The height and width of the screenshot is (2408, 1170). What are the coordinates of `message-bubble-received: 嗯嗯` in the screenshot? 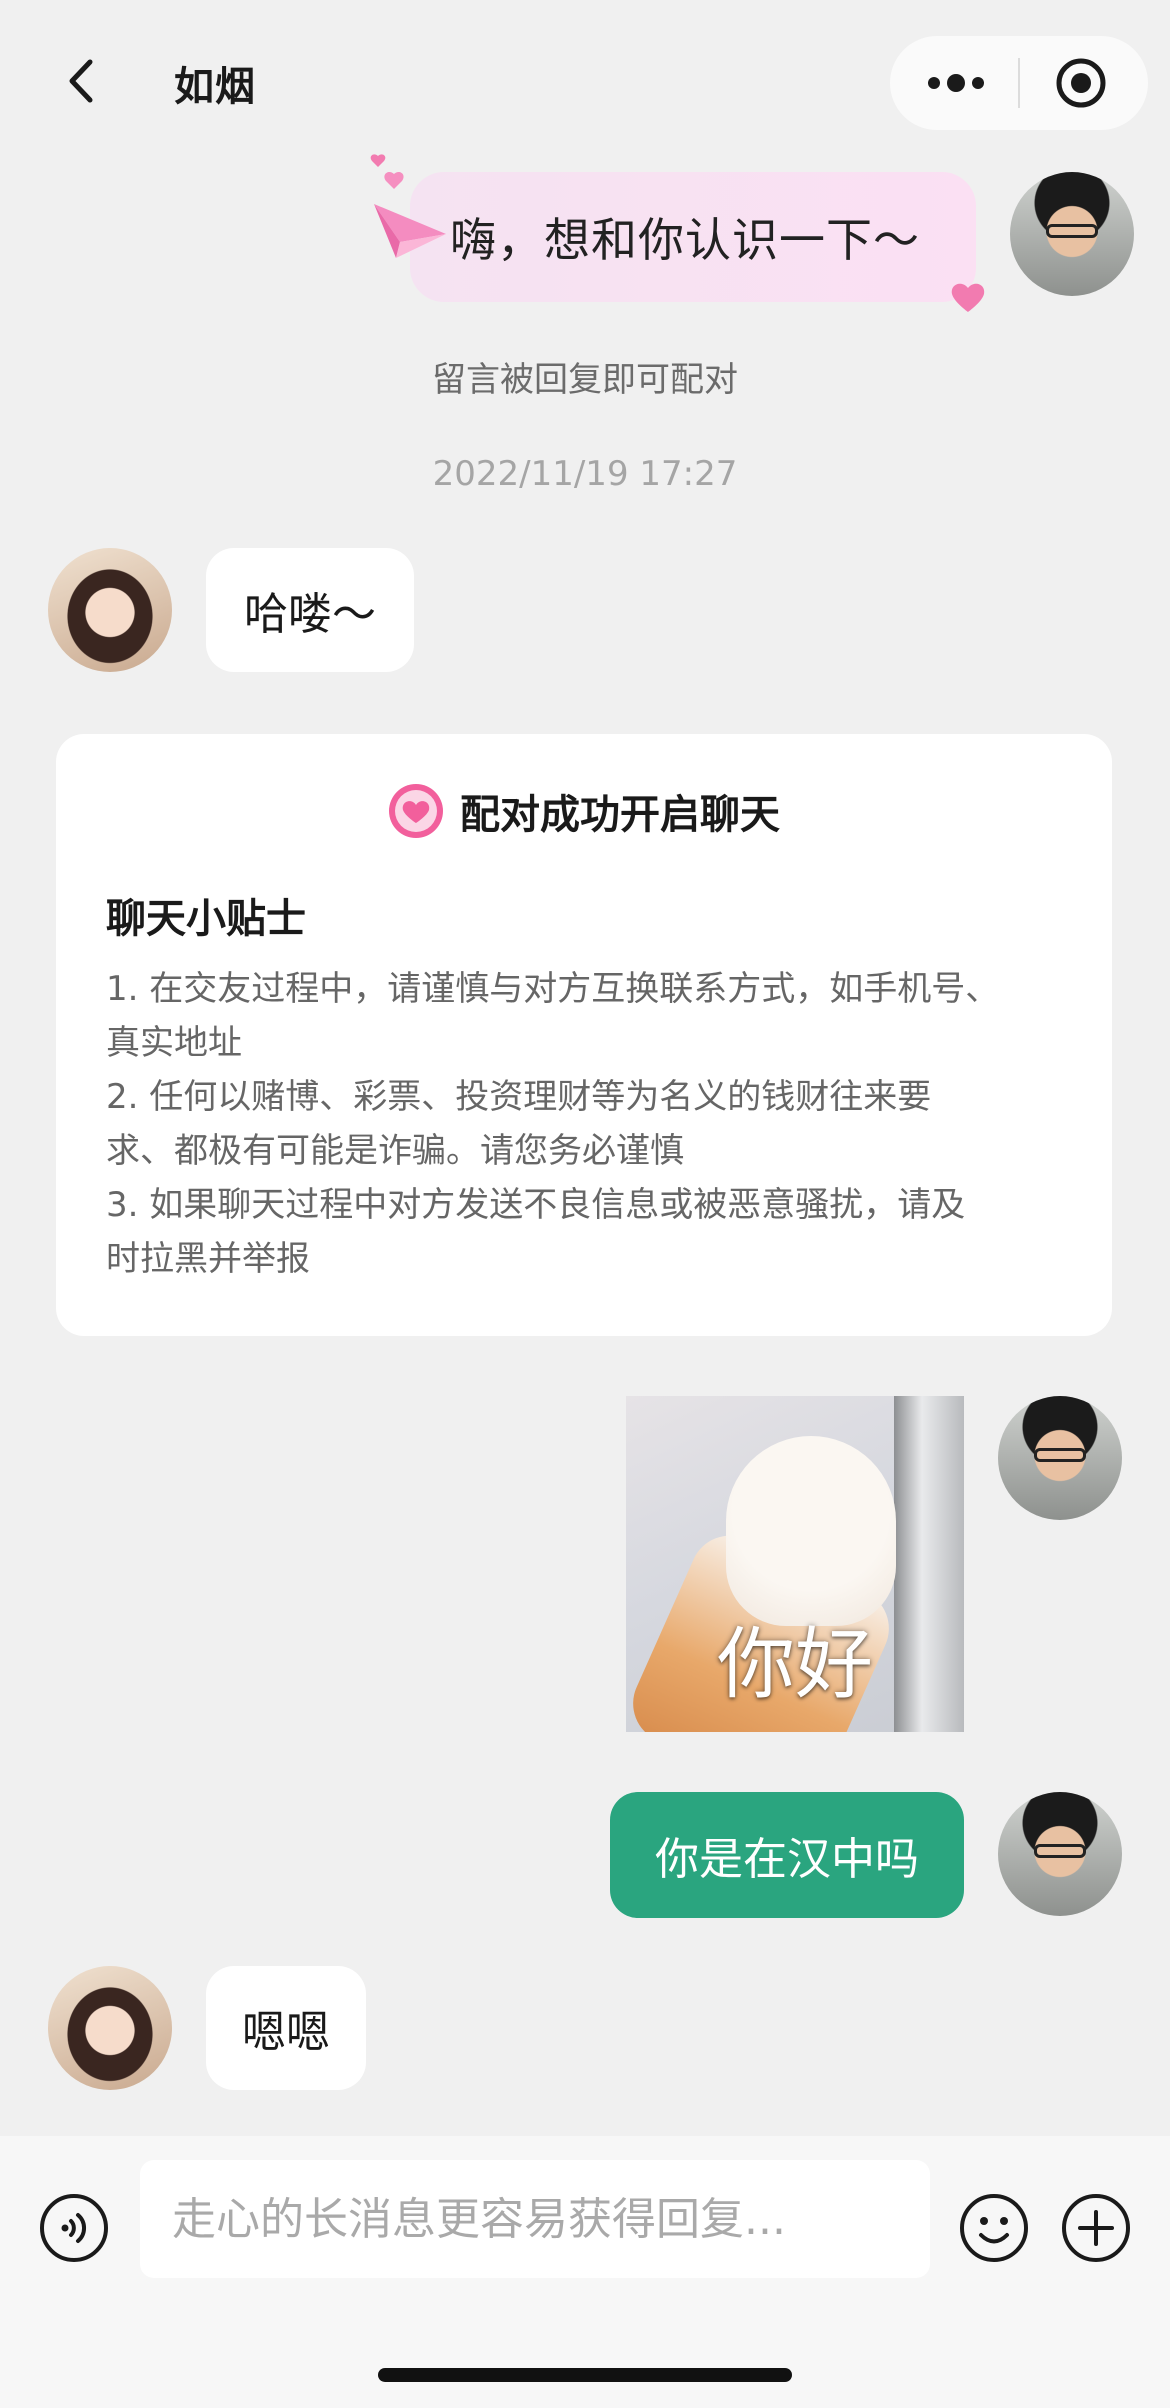 It's located at (286, 2028).